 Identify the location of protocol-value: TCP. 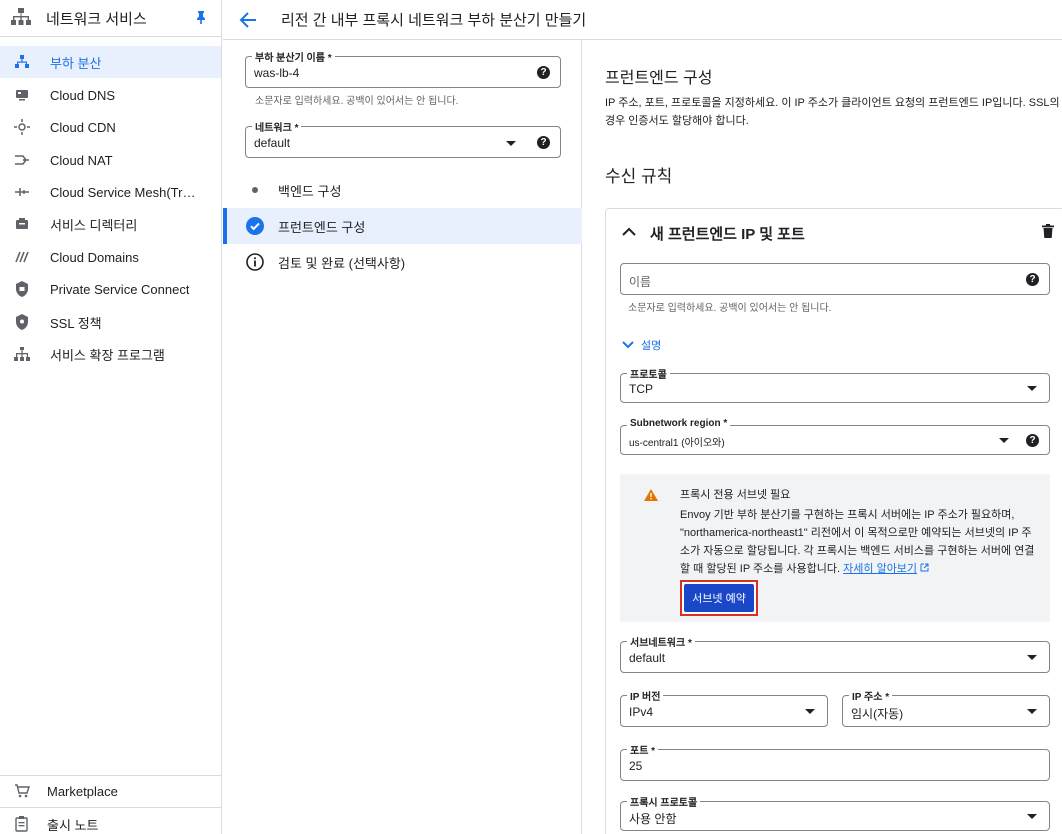
(641, 389).